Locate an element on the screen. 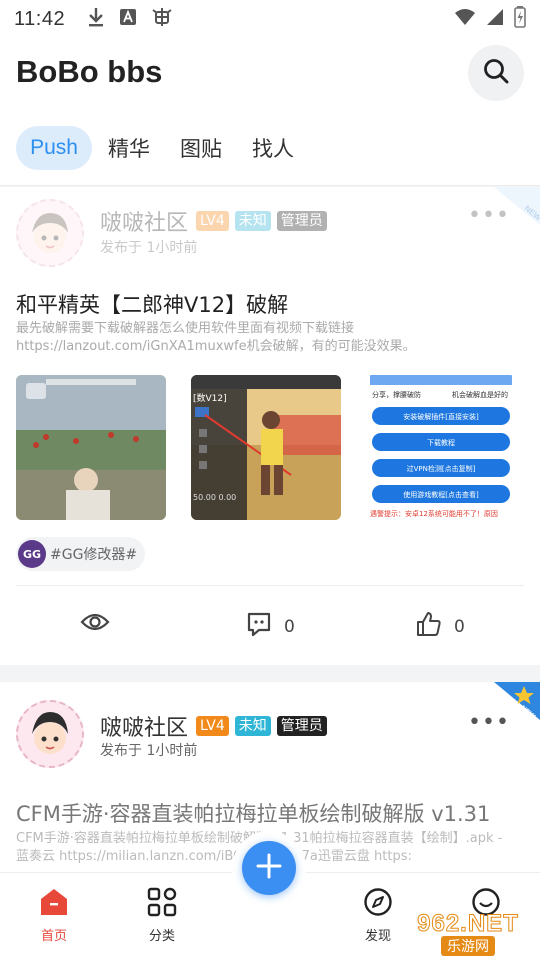 The height and width of the screenshot is (960, 540). thumbs-up-icon is located at coordinates (429, 626).